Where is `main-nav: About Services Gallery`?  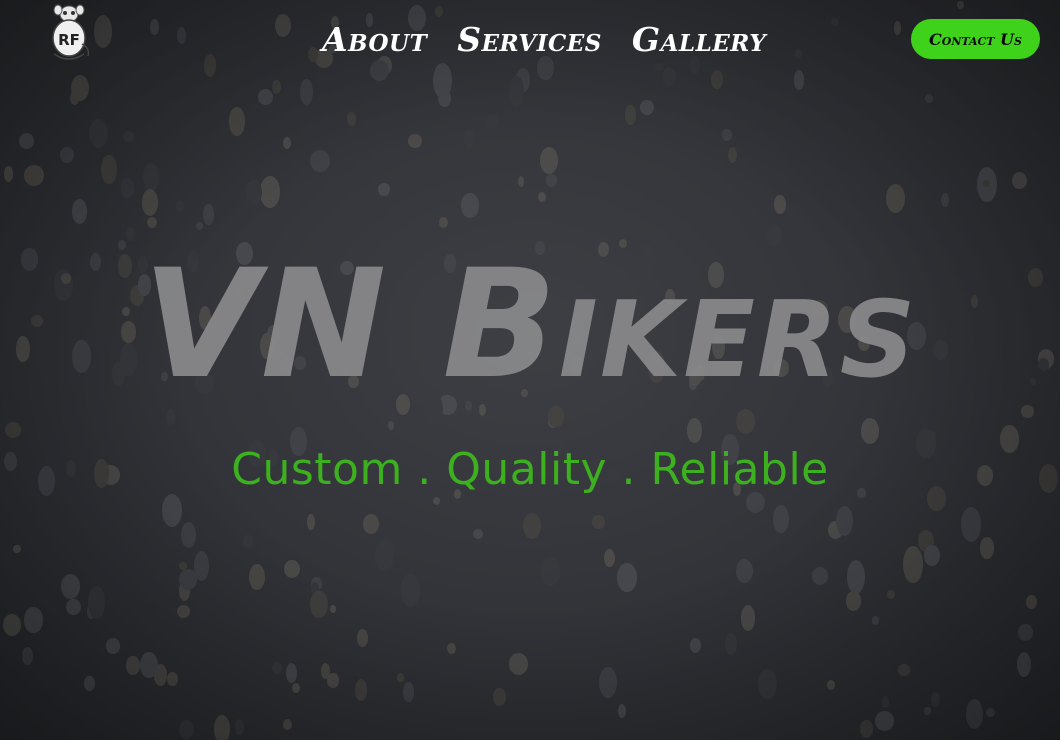 main-nav: About Services Gallery is located at coordinates (544, 40).